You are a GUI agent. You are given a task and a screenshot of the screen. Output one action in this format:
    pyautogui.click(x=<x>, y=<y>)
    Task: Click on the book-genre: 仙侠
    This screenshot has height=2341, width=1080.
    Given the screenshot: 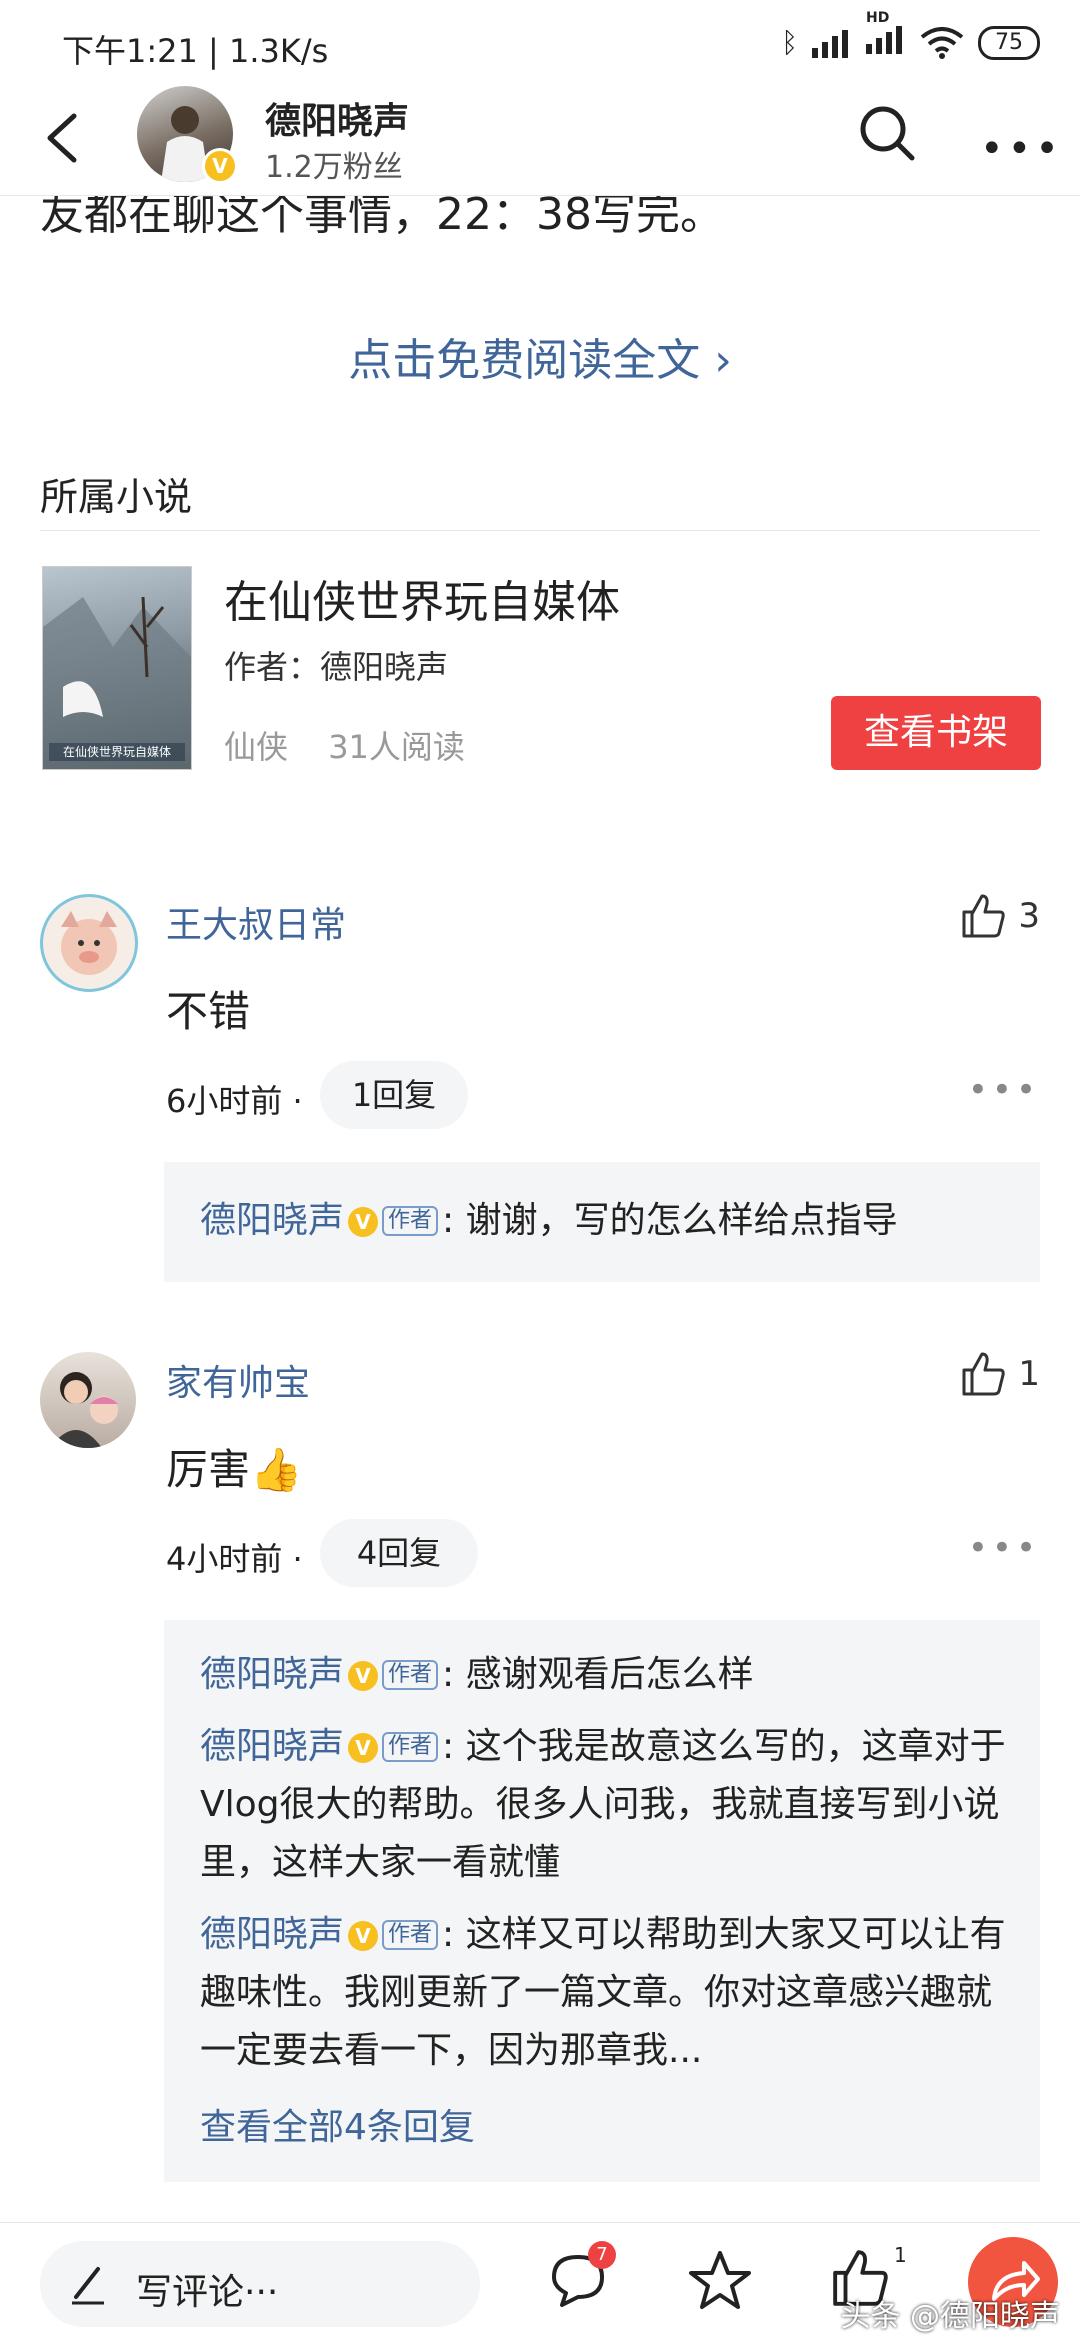 What is the action you would take?
    pyautogui.click(x=256, y=747)
    